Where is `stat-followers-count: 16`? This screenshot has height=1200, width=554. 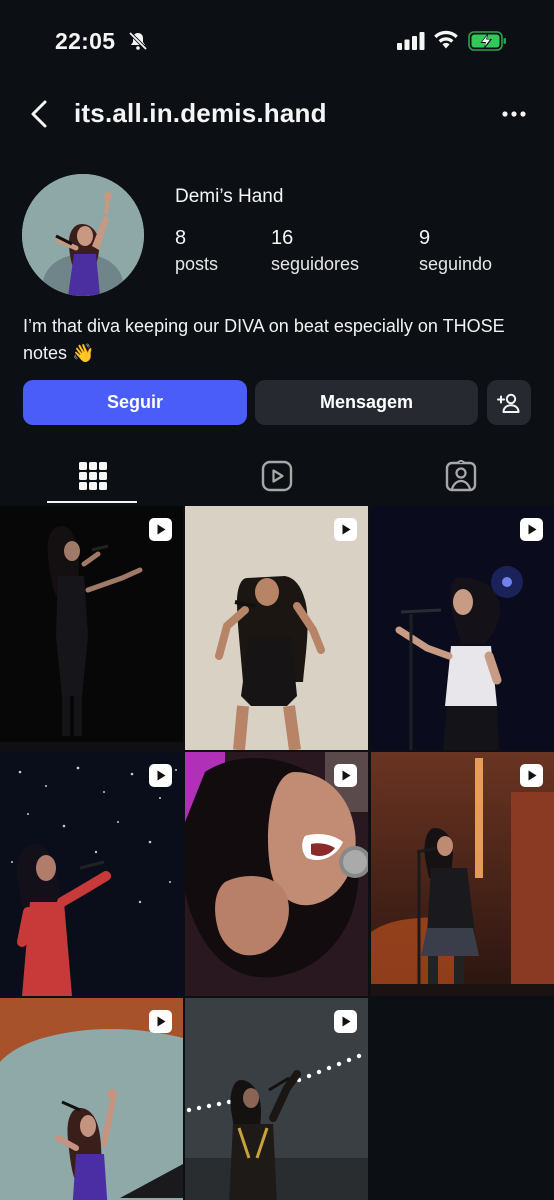
stat-followers-count: 16 is located at coordinates (282, 238).